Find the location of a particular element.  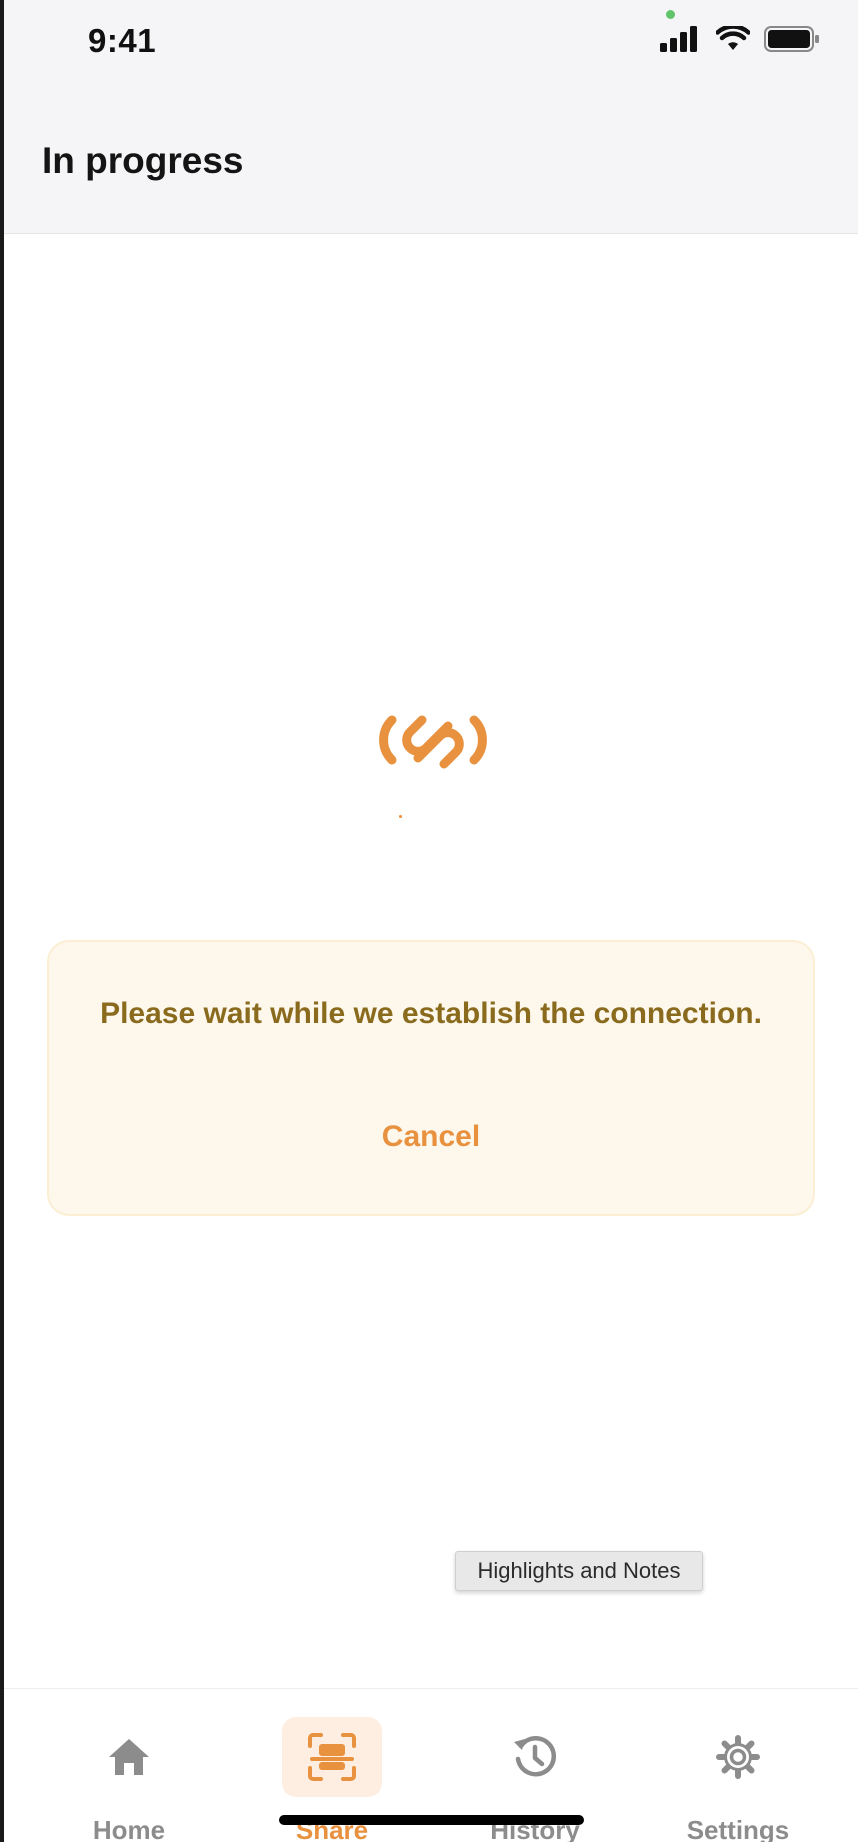

tab-settings-label: Settings is located at coordinates (738, 1828).